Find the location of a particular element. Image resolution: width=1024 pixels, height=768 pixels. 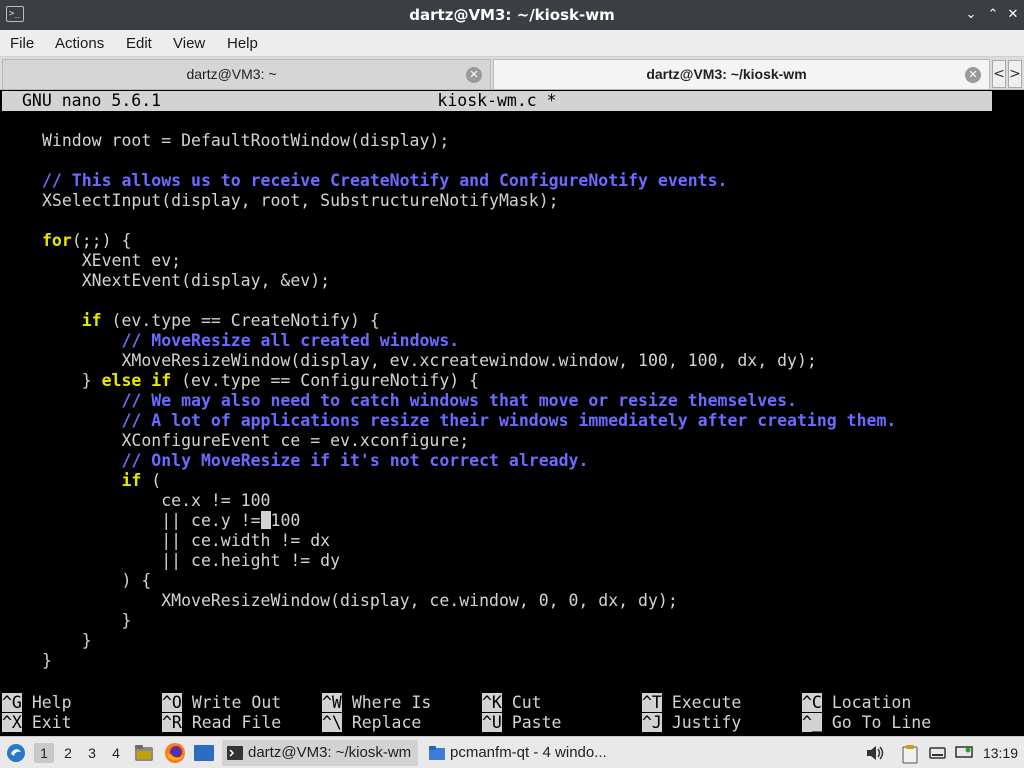

code-line: ) { is located at coordinates (497, 581).